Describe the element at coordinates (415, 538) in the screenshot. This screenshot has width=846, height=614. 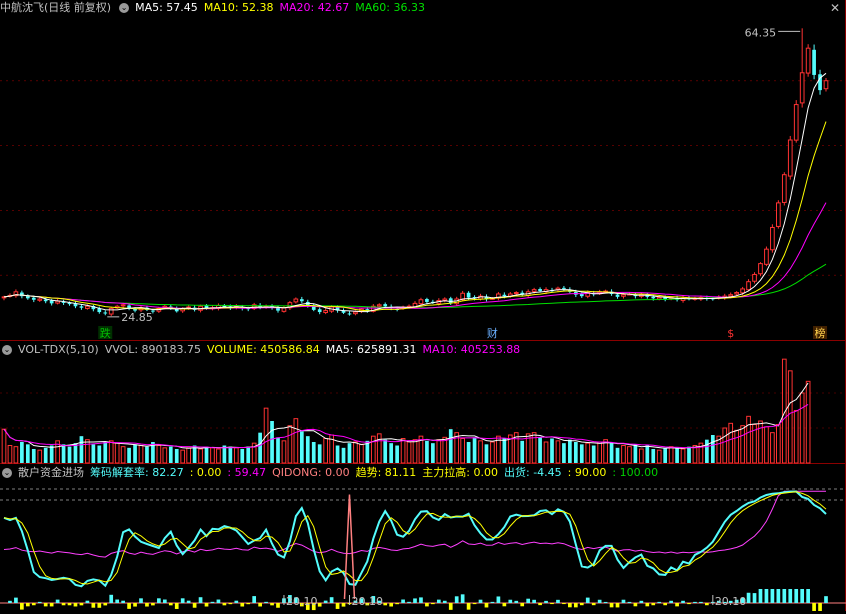
I see `trend-line` at that location.